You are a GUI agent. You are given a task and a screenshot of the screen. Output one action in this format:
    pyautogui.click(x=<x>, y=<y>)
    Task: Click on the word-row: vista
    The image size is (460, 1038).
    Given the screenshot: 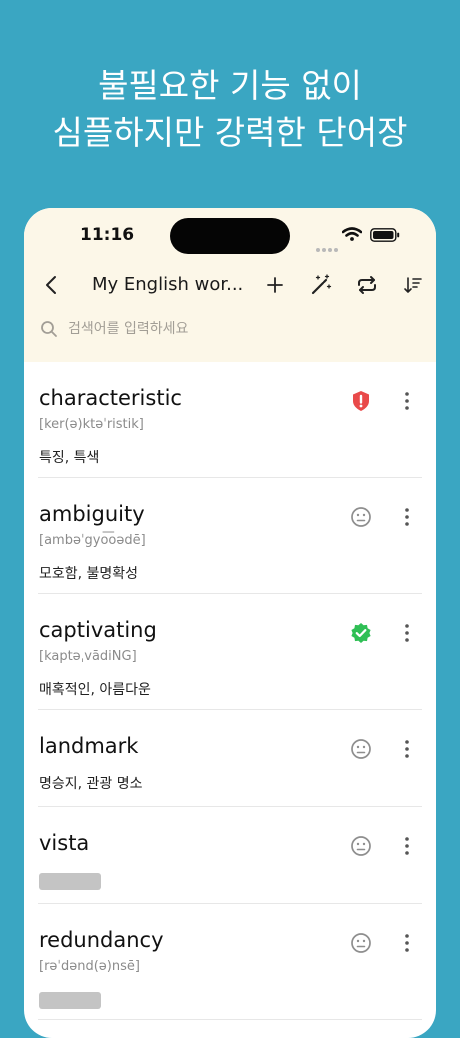 What is the action you would take?
    pyautogui.click(x=230, y=855)
    